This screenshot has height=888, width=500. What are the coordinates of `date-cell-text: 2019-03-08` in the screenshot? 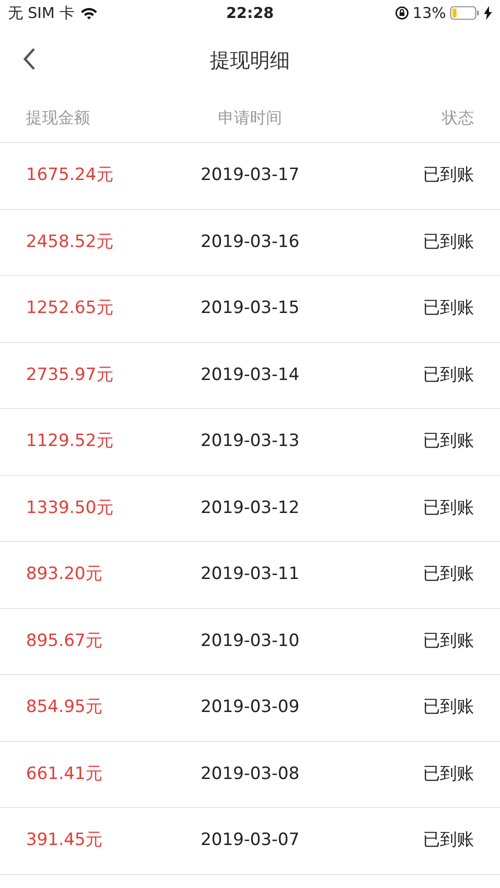 It's located at (250, 774).